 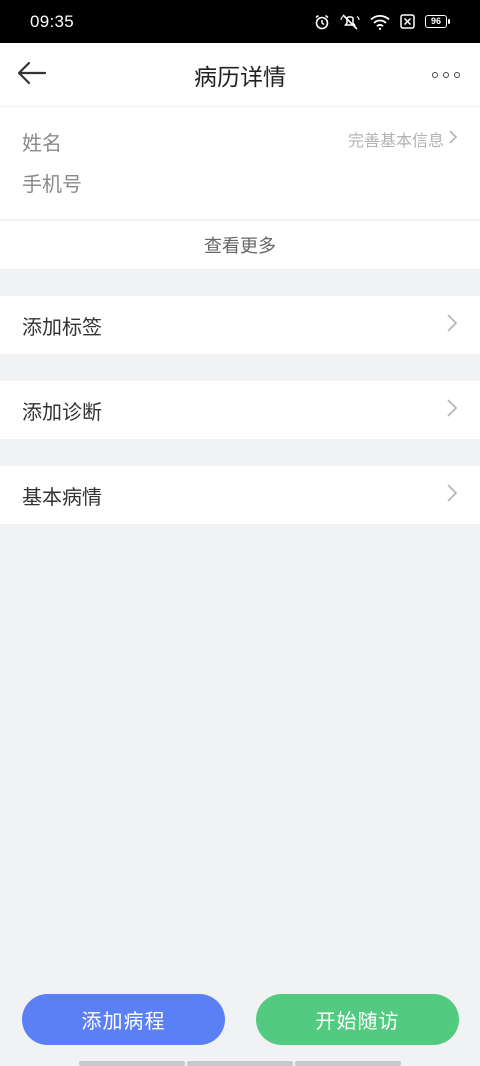 I want to click on status-icons: 96, so click(x=382, y=21).